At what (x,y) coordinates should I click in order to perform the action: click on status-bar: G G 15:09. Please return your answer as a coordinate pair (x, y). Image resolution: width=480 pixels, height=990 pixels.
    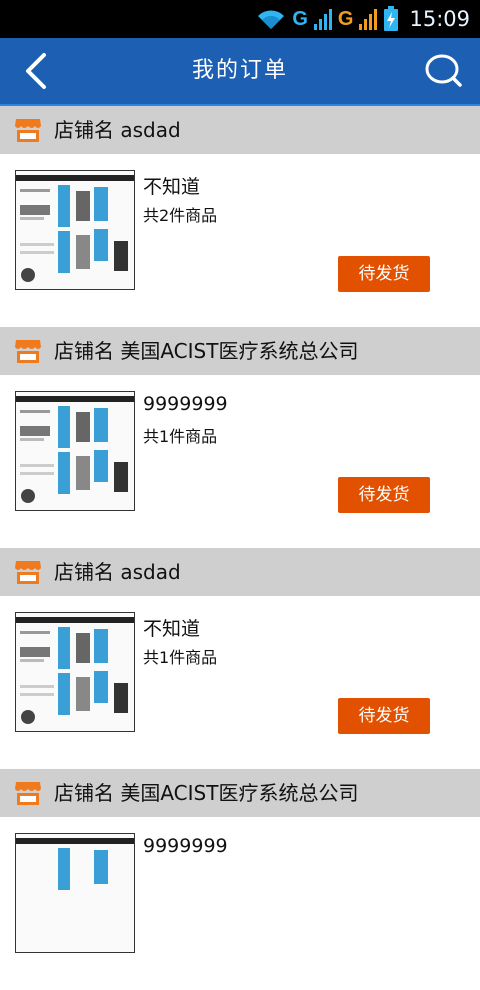
    Looking at the image, I should click on (240, 19).